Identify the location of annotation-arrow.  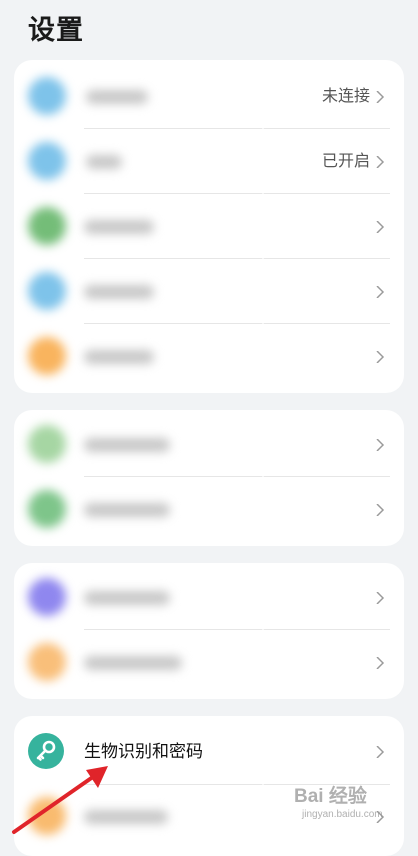
(60, 800).